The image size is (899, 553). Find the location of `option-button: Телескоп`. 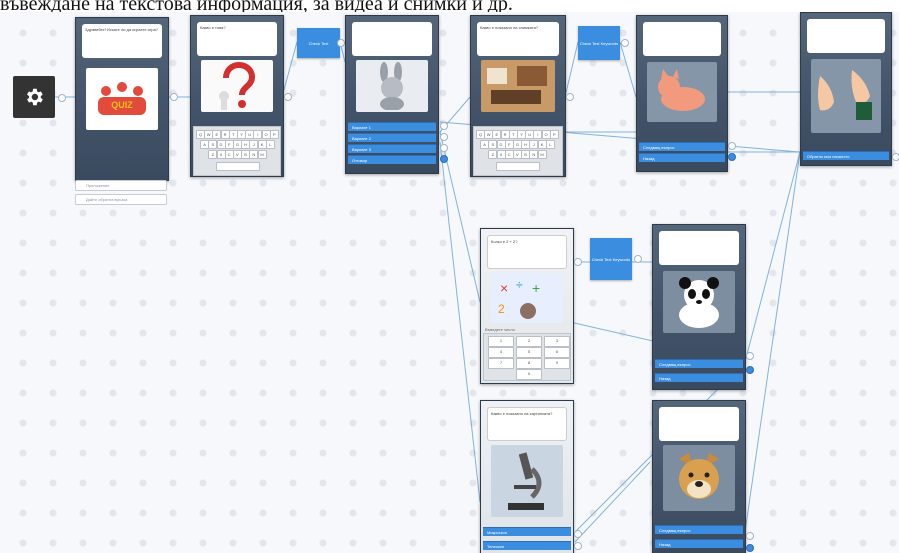

option-button: Телескоп is located at coordinates (527, 545).